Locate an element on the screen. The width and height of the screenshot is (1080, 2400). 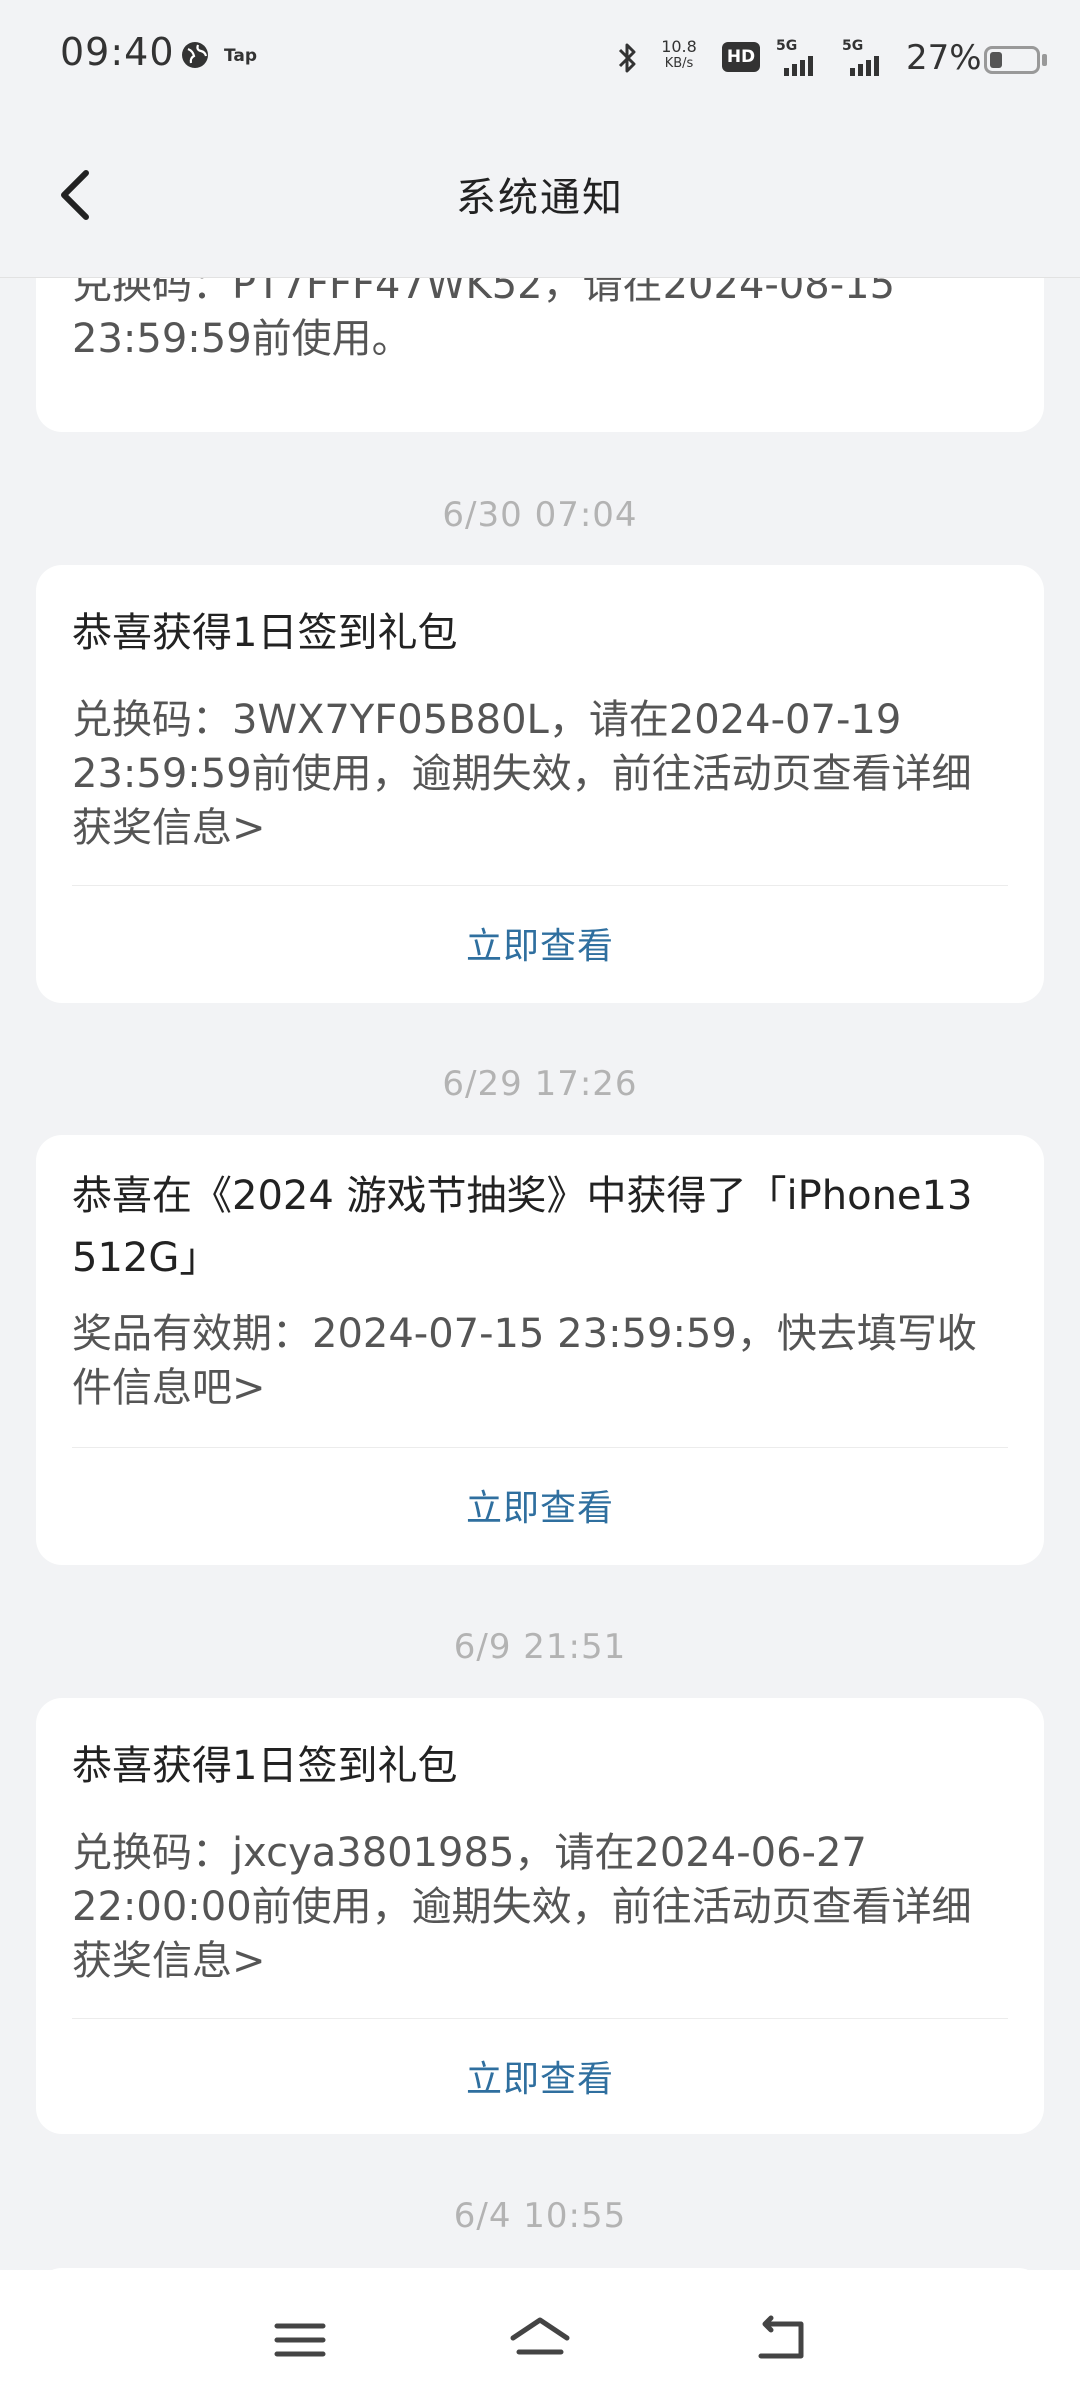
status-time: 09:40 is located at coordinates (117, 52).